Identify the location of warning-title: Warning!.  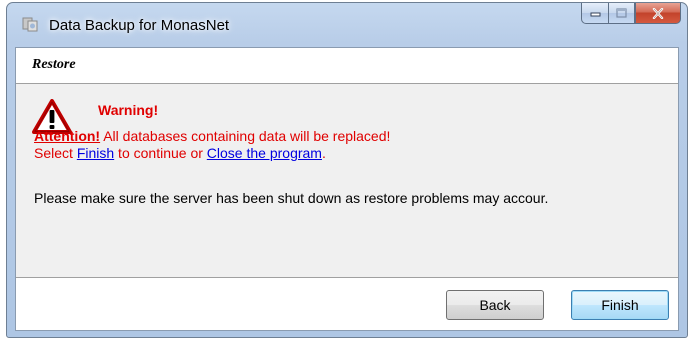
(128, 110).